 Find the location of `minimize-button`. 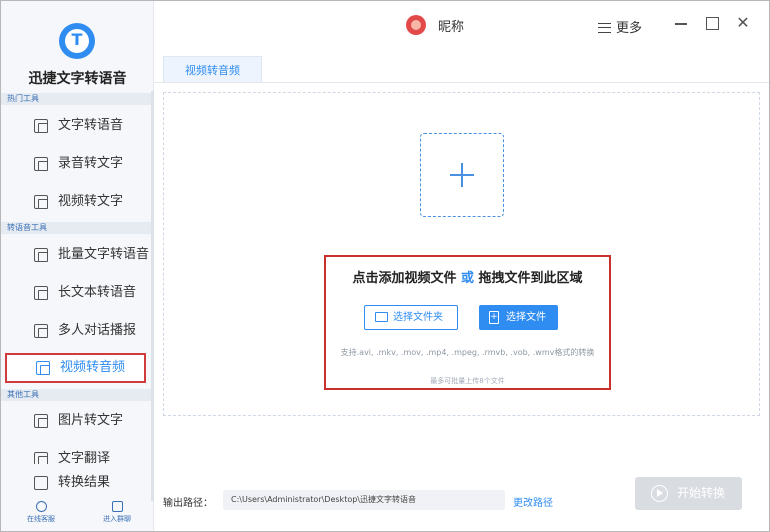

minimize-button is located at coordinates (681, 23).